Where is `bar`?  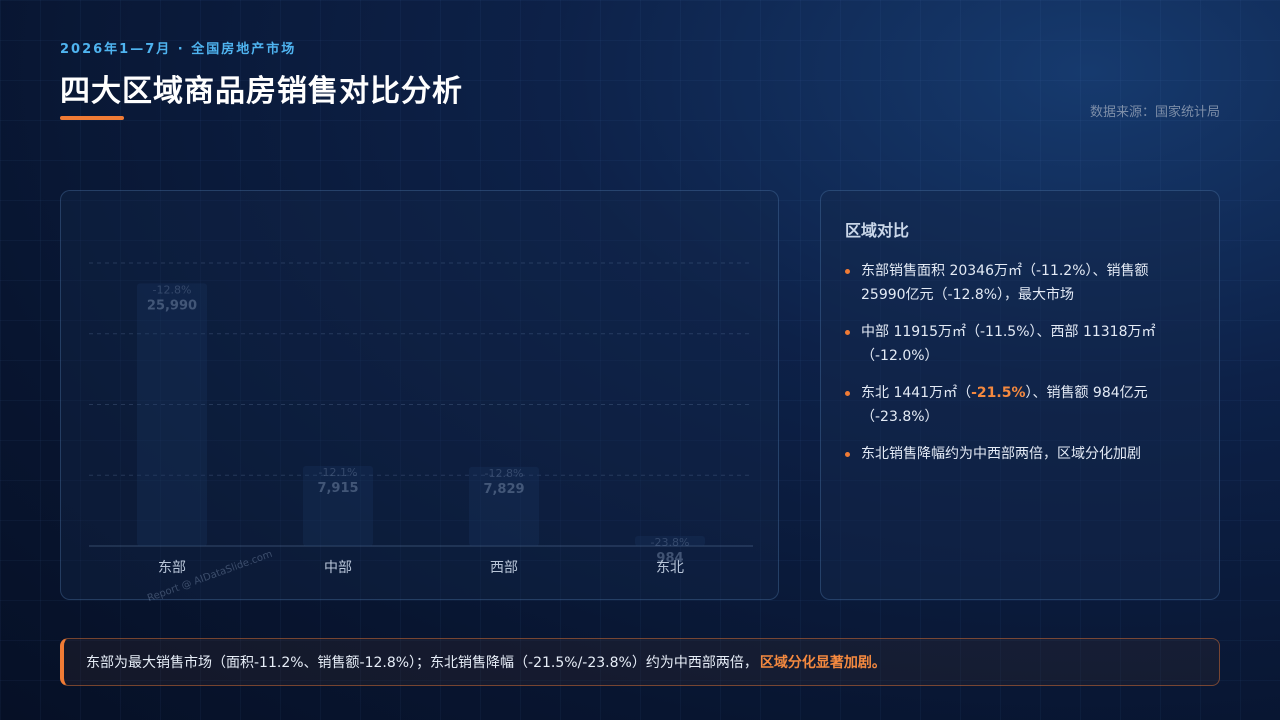
bar is located at coordinates (172, 414).